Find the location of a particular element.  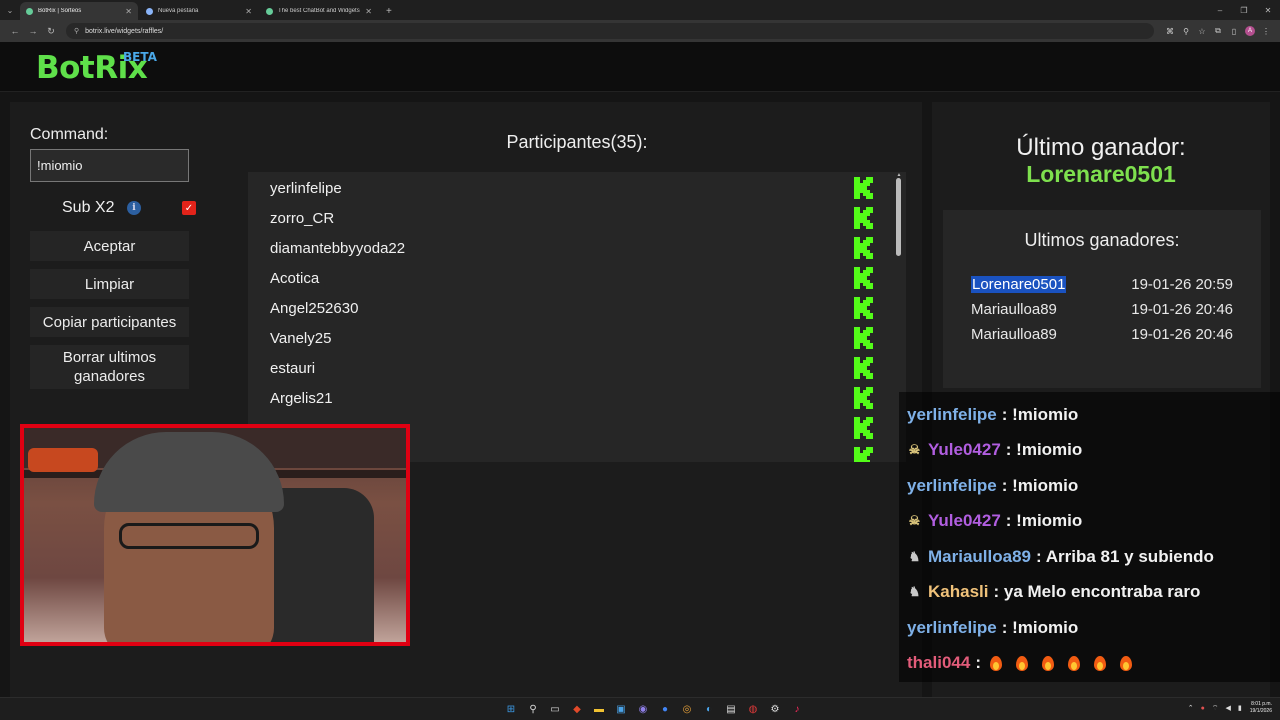

taskbar-apps: ⊞ ⚲ ▭ ◆ ▬ ▣ ◉ ● ◎ ◐ ▤ ◍ ⚙ ♪ is located at coordinates (654, 709).